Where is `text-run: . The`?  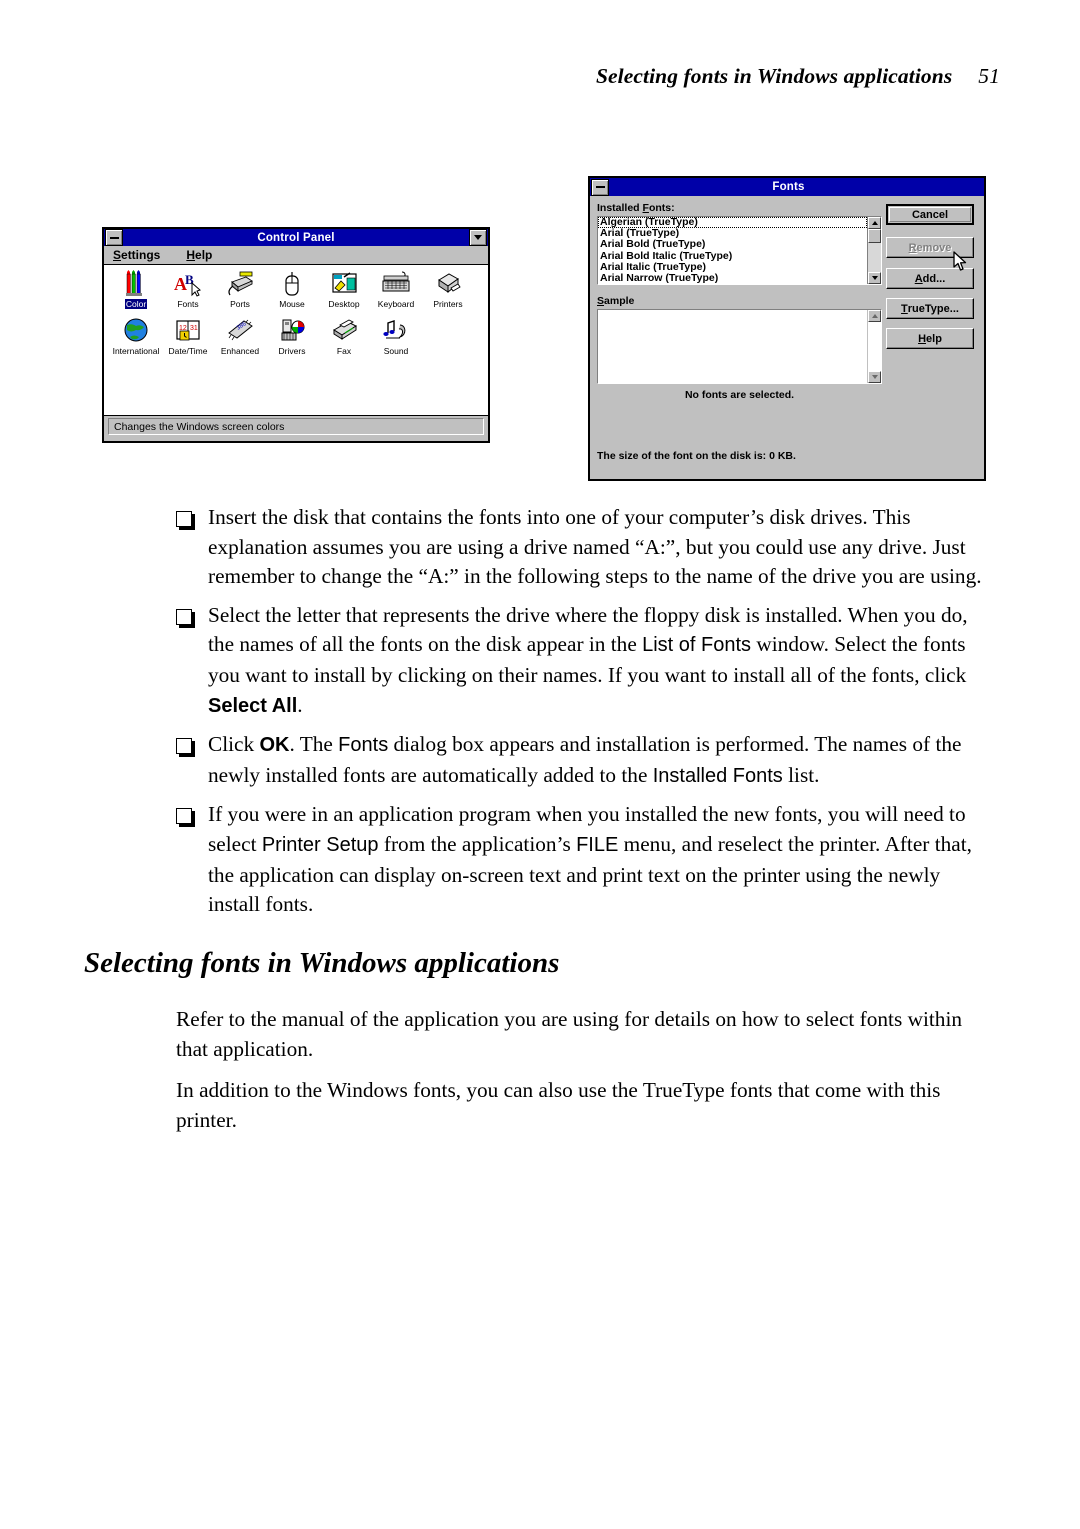 text-run: . The is located at coordinates (314, 744).